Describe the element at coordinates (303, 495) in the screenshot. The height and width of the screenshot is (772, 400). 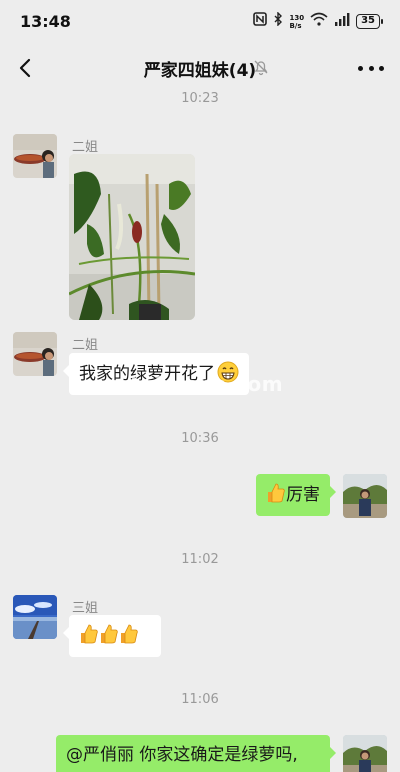
I see `message-text: 厉害` at that location.